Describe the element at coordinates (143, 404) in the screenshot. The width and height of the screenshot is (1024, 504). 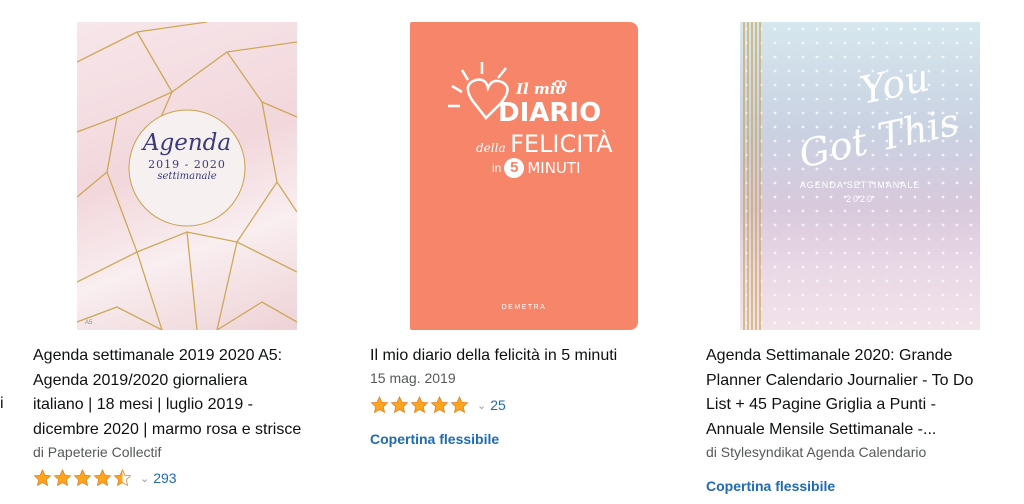
I see `title-line: italiano | 18 mesi | luglio 2019 -` at that location.